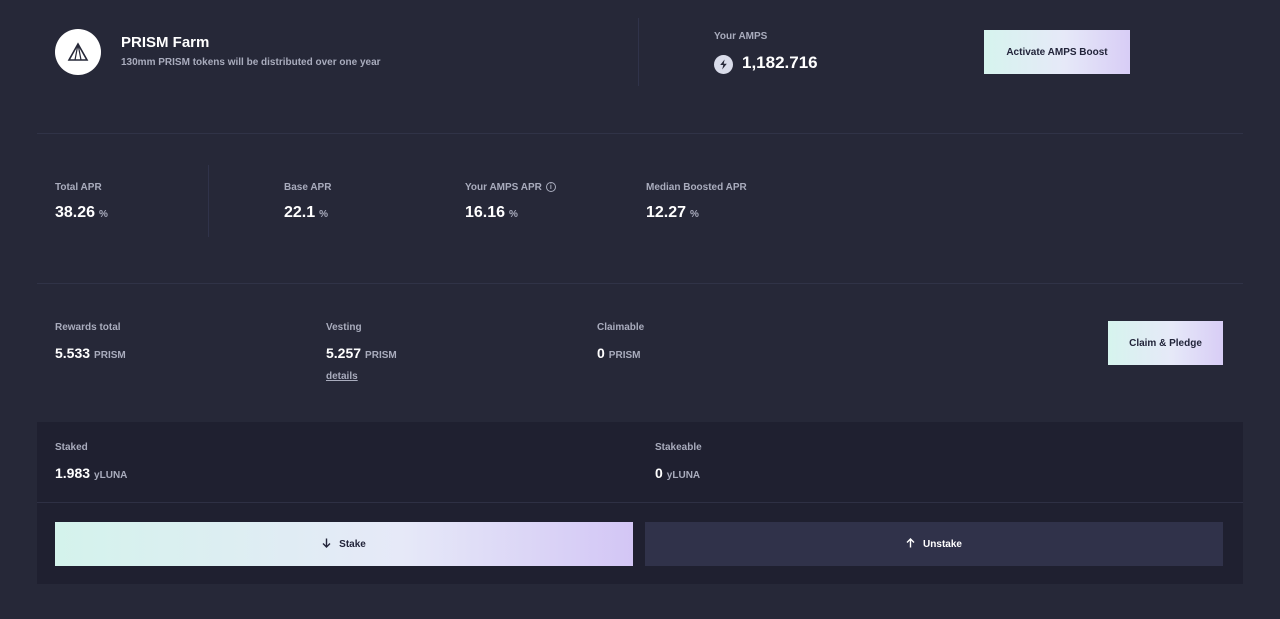 Image resolution: width=1280 pixels, height=619 pixels. I want to click on rewards-total-number: 5.533, so click(73, 353).